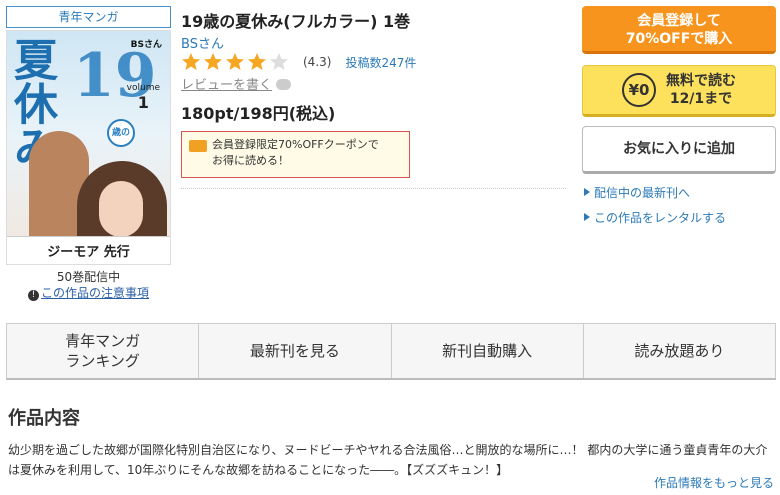 The width and height of the screenshot is (780, 495). What do you see at coordinates (143, 102) in the screenshot?
I see `cover-volume-number: 1` at bounding box center [143, 102].